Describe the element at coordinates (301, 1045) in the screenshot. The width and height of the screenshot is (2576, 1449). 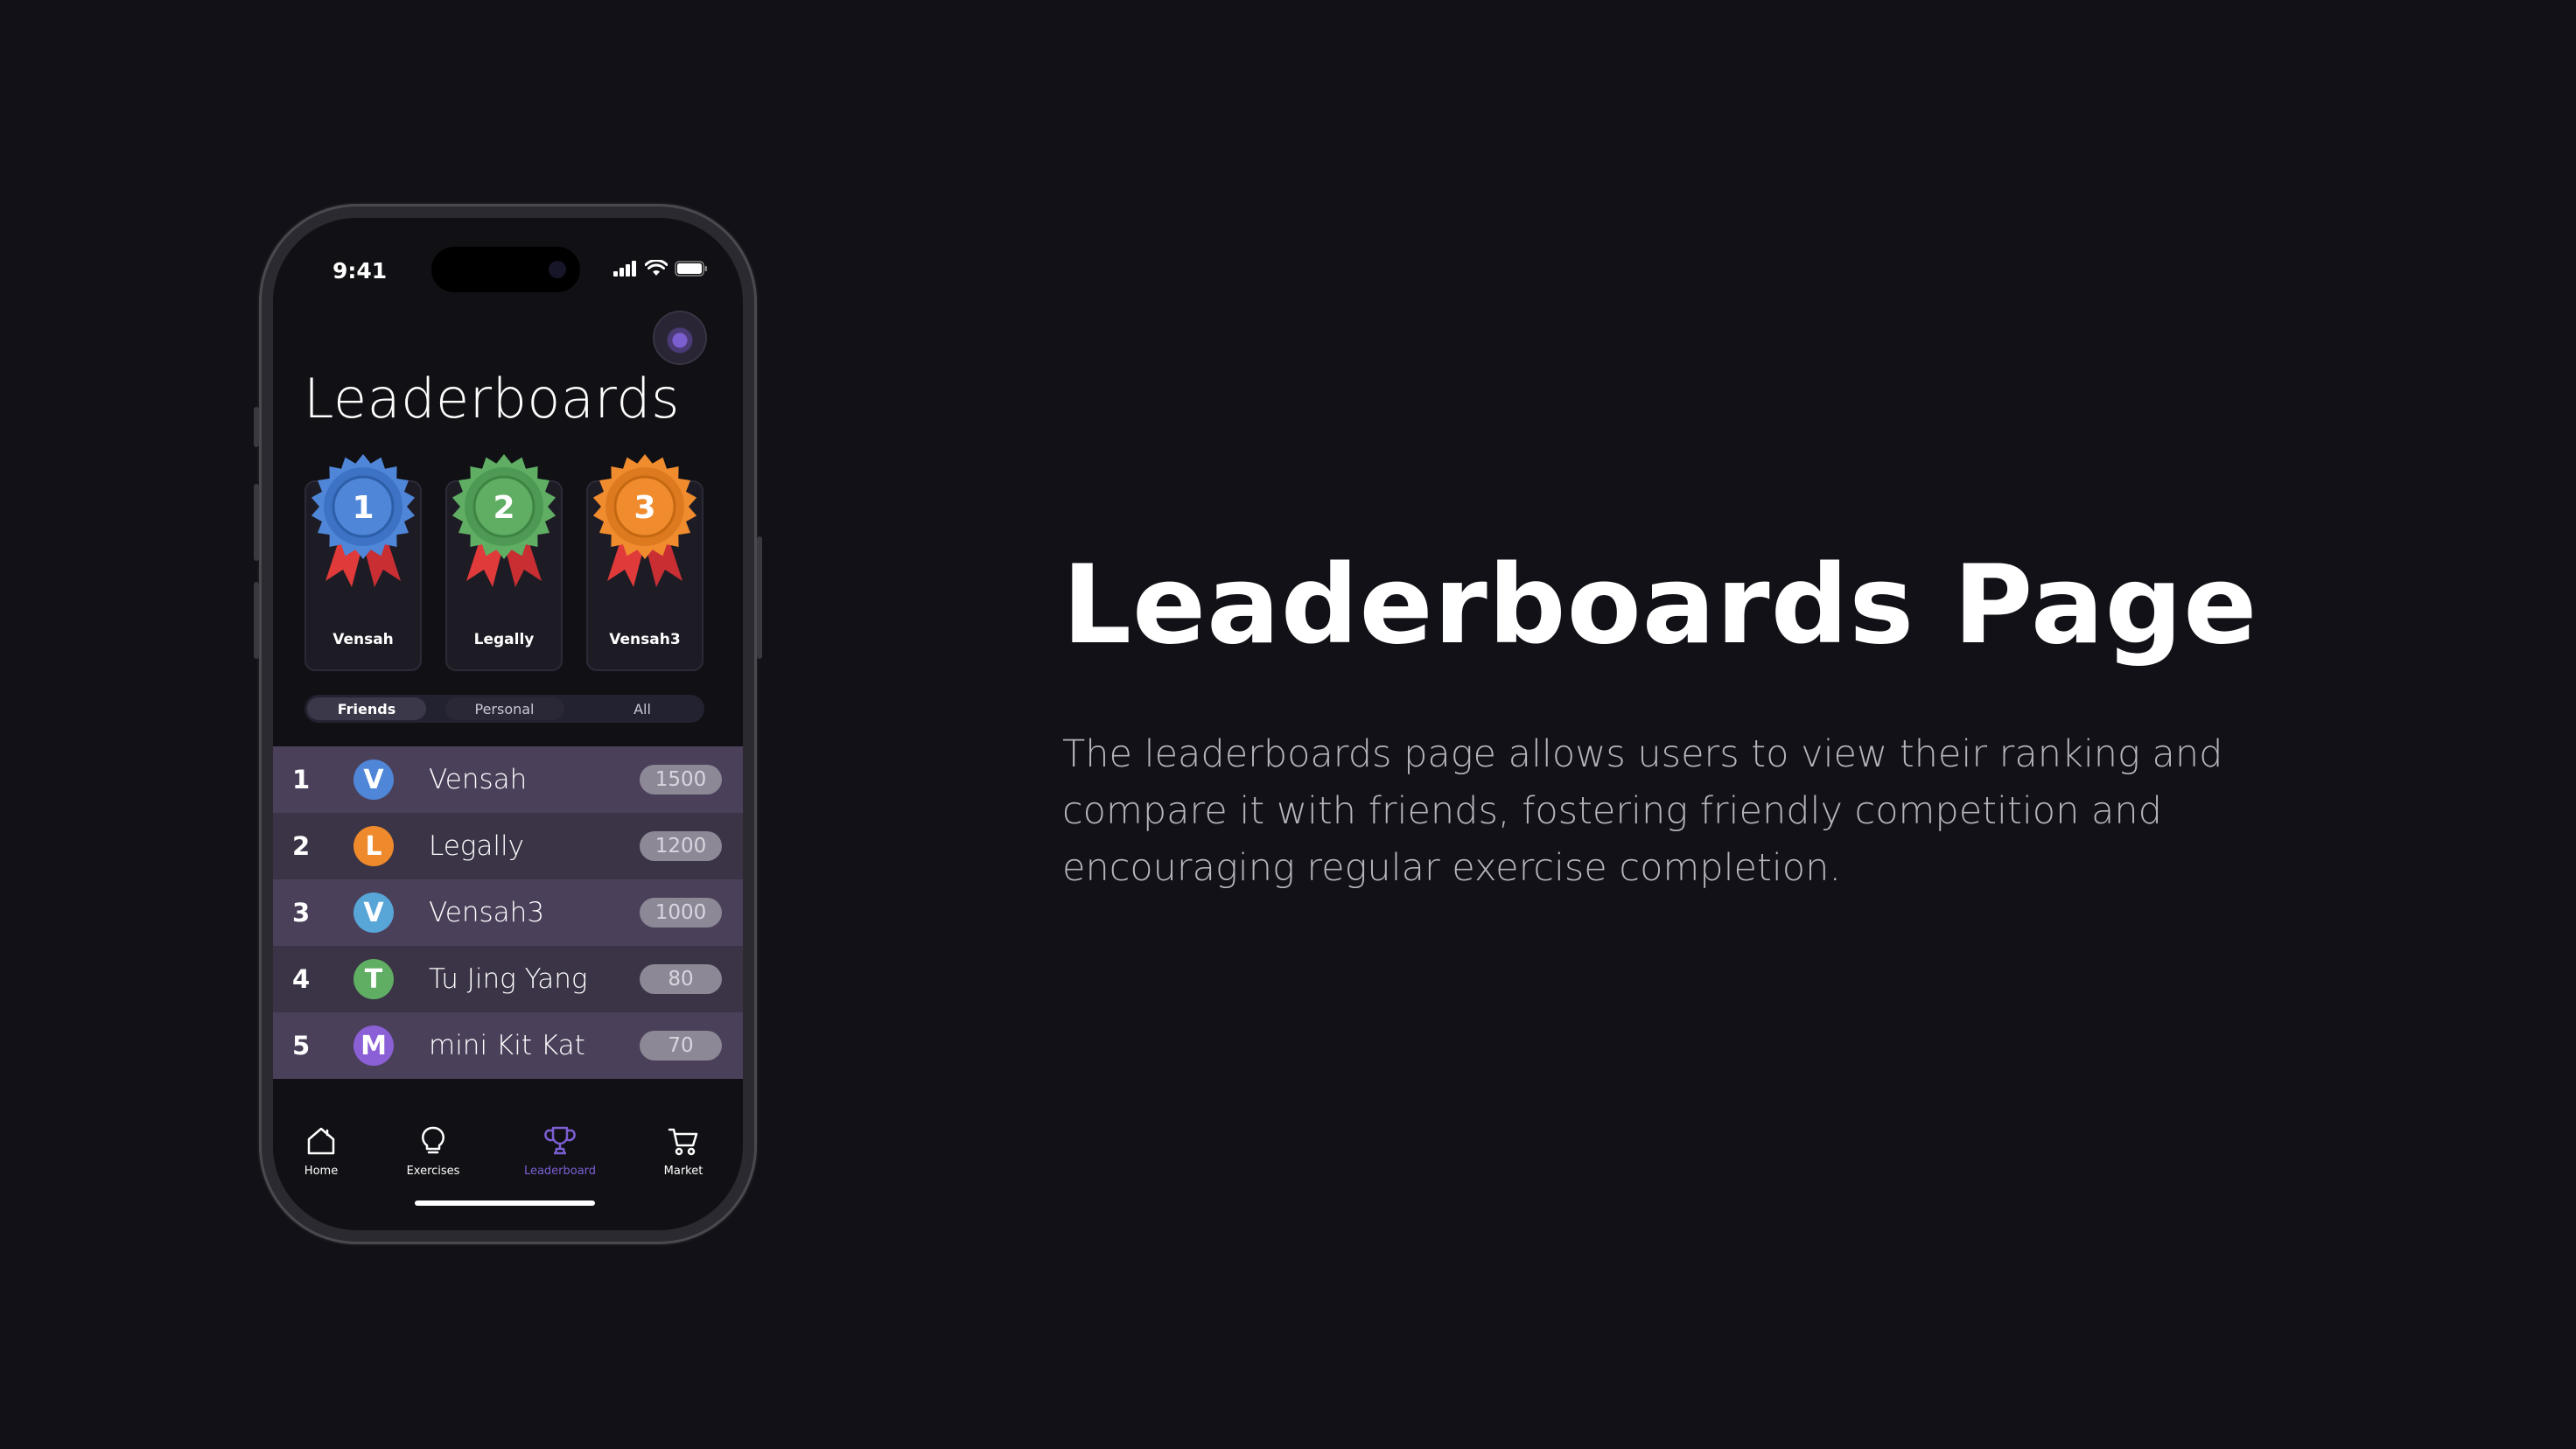
I see `row-rank: 5` at that location.